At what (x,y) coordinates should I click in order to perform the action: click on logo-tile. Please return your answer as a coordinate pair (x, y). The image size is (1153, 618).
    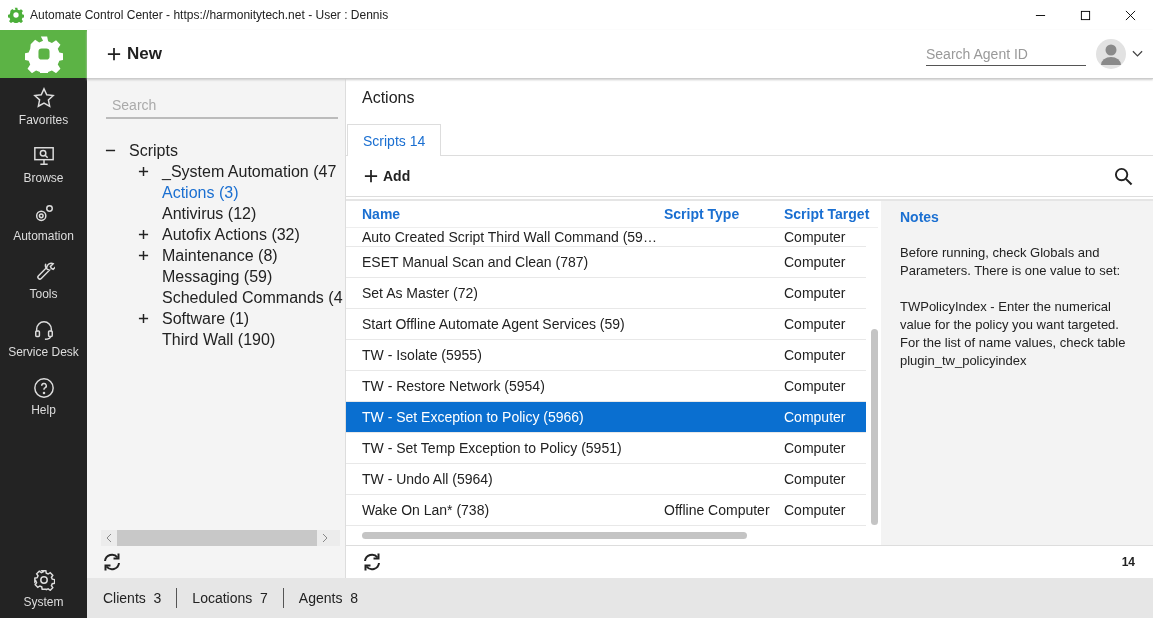
    Looking at the image, I should click on (43, 54).